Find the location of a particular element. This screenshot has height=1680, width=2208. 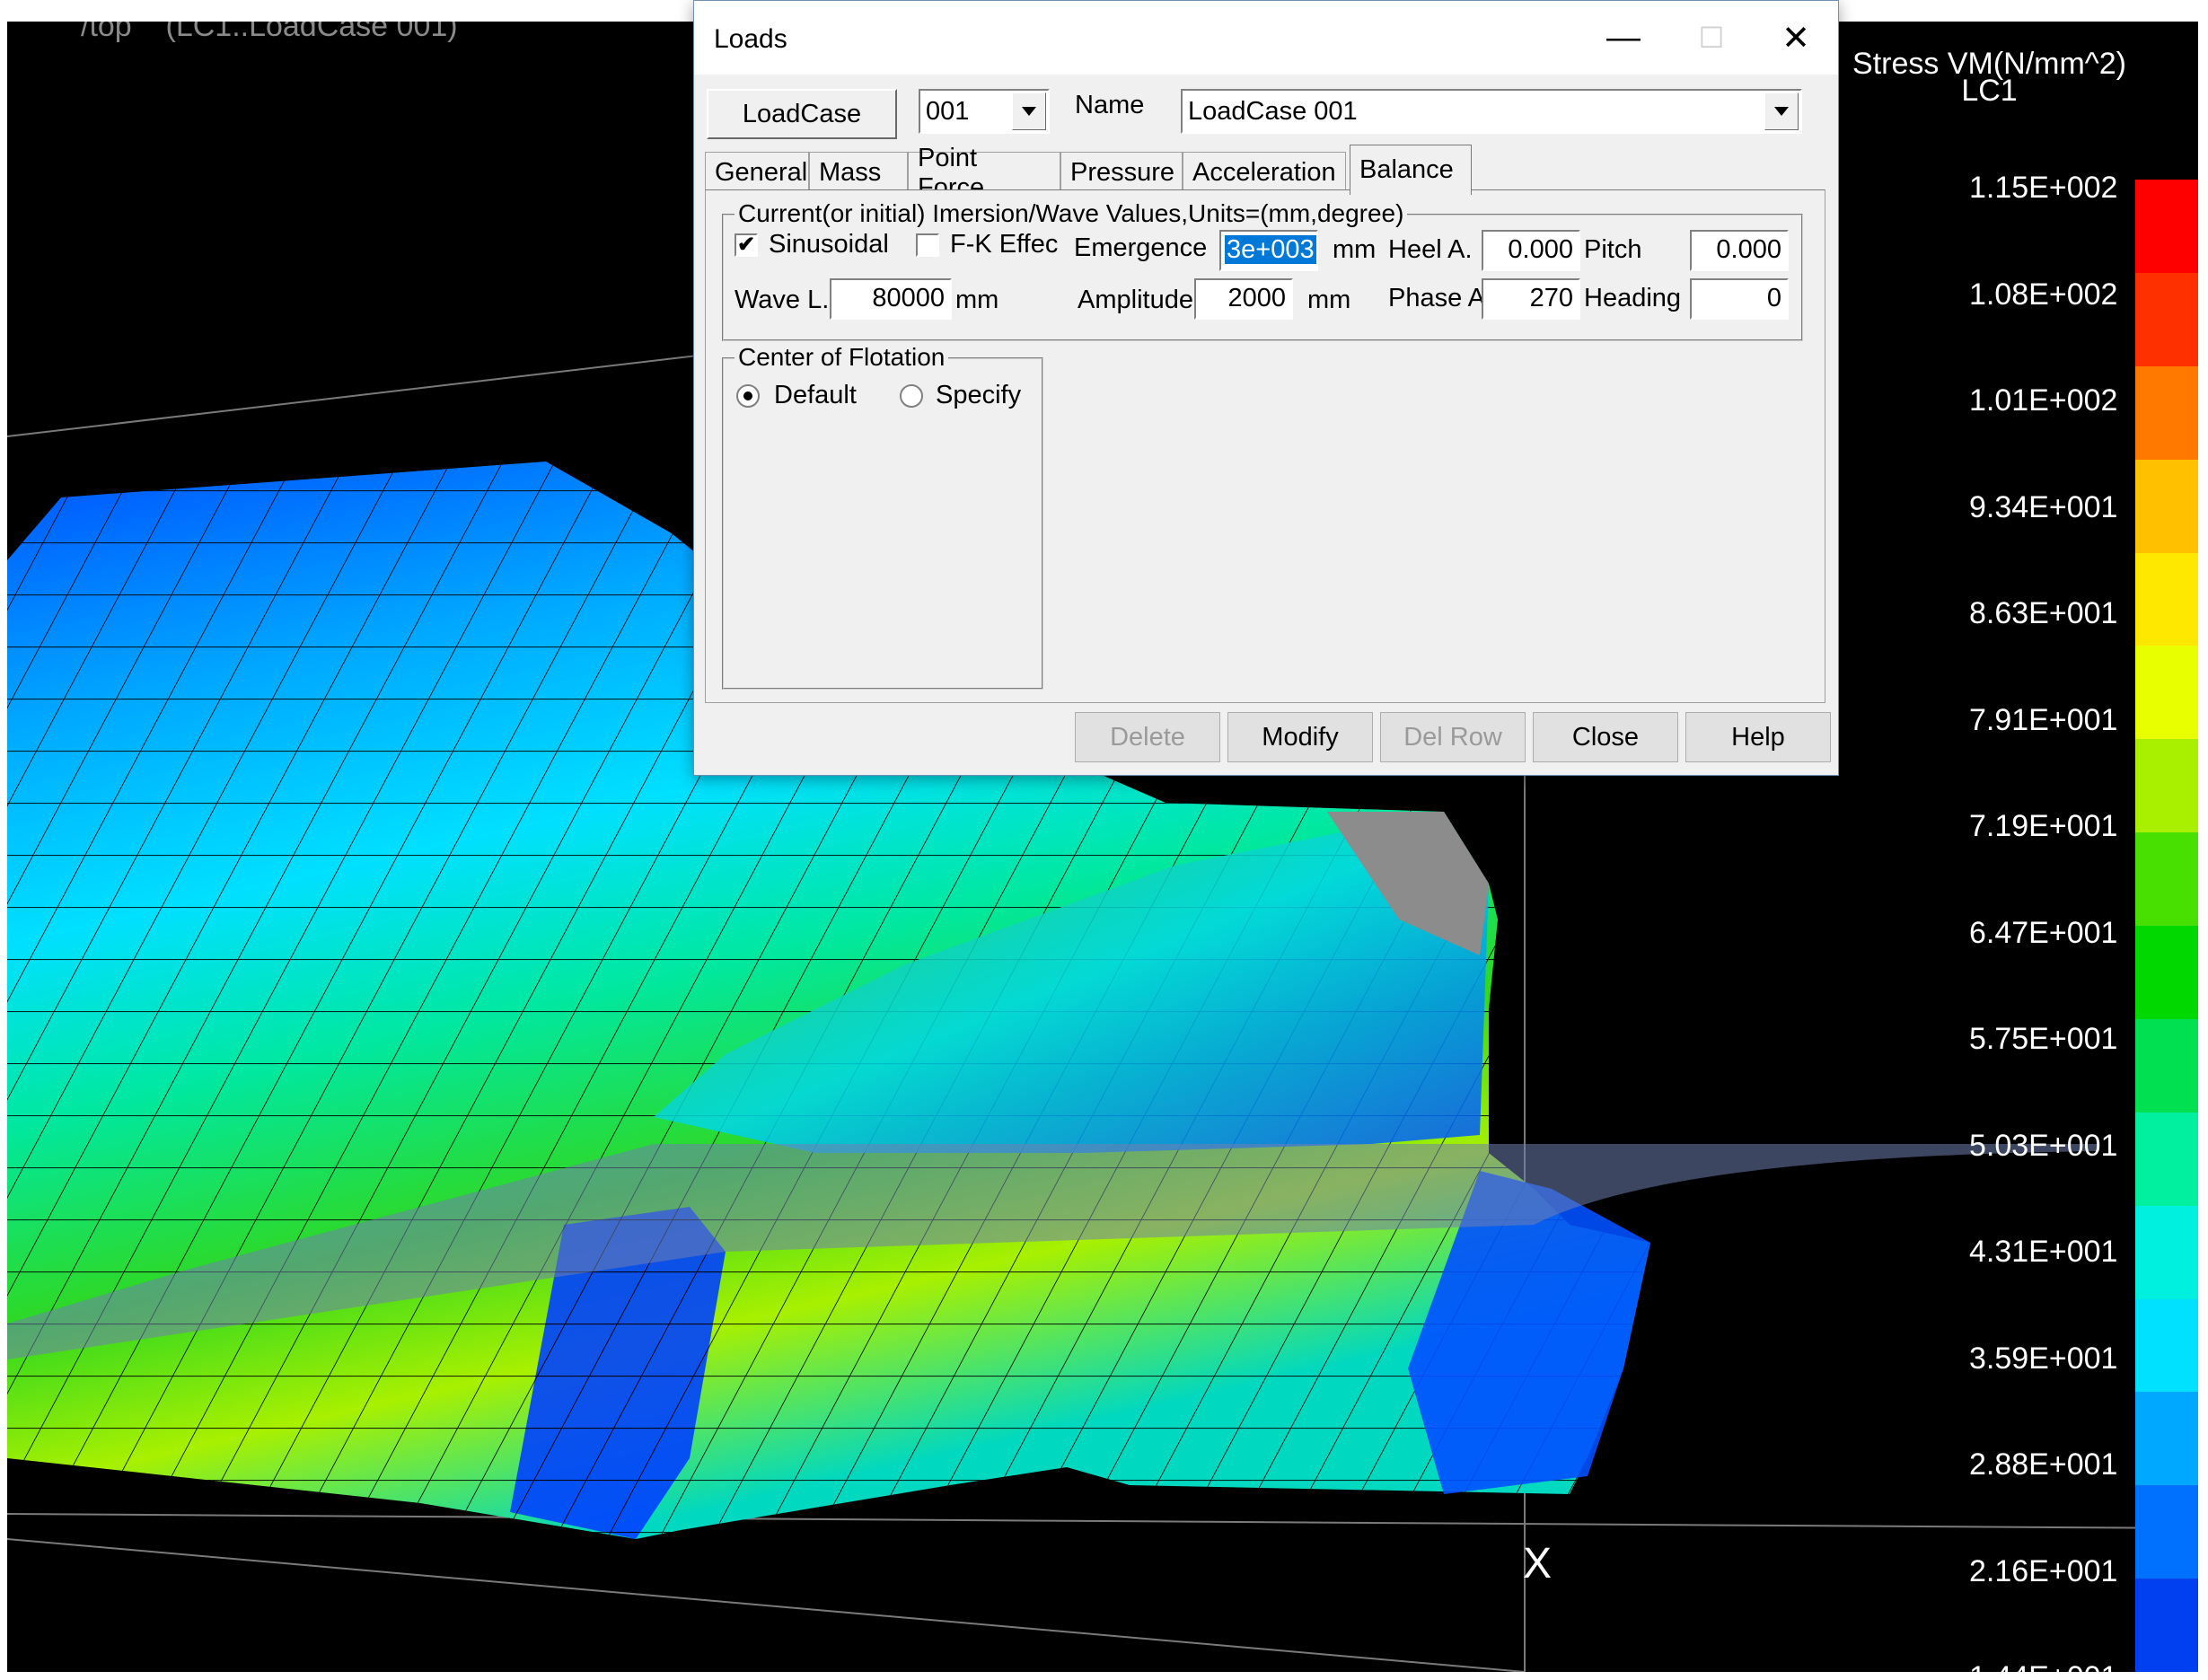

specify-label: Specify is located at coordinates (979, 395).